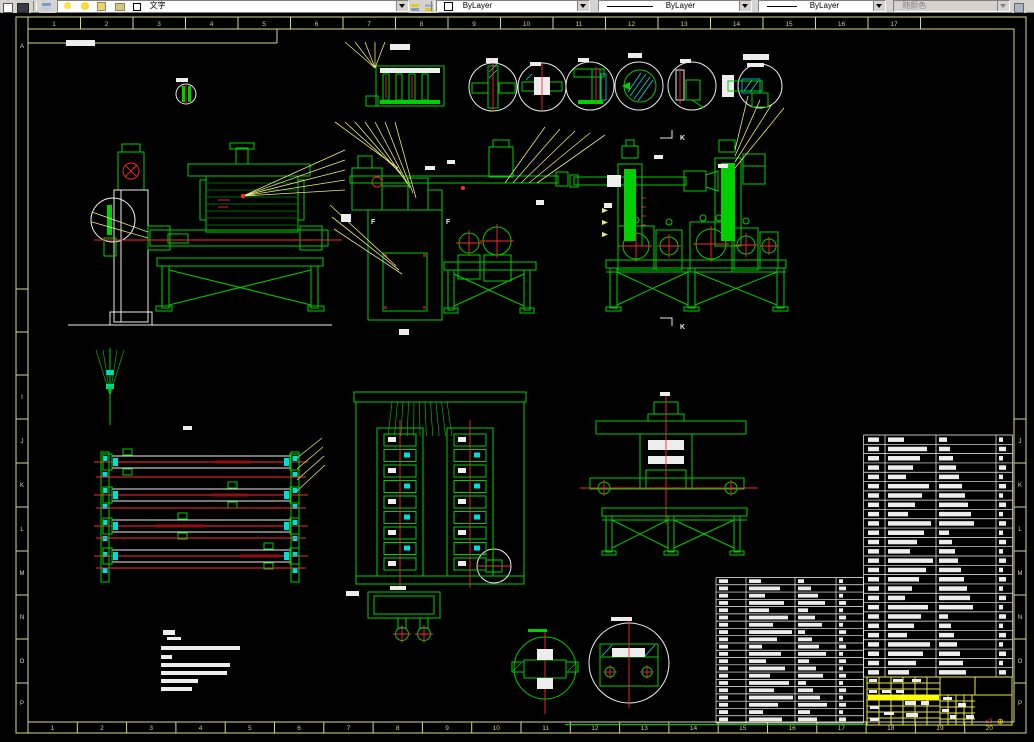 Image resolution: width=1034 pixels, height=742 pixels. Describe the element at coordinates (782, 6) in the screenshot. I see `lineweight-sample-icon` at that location.